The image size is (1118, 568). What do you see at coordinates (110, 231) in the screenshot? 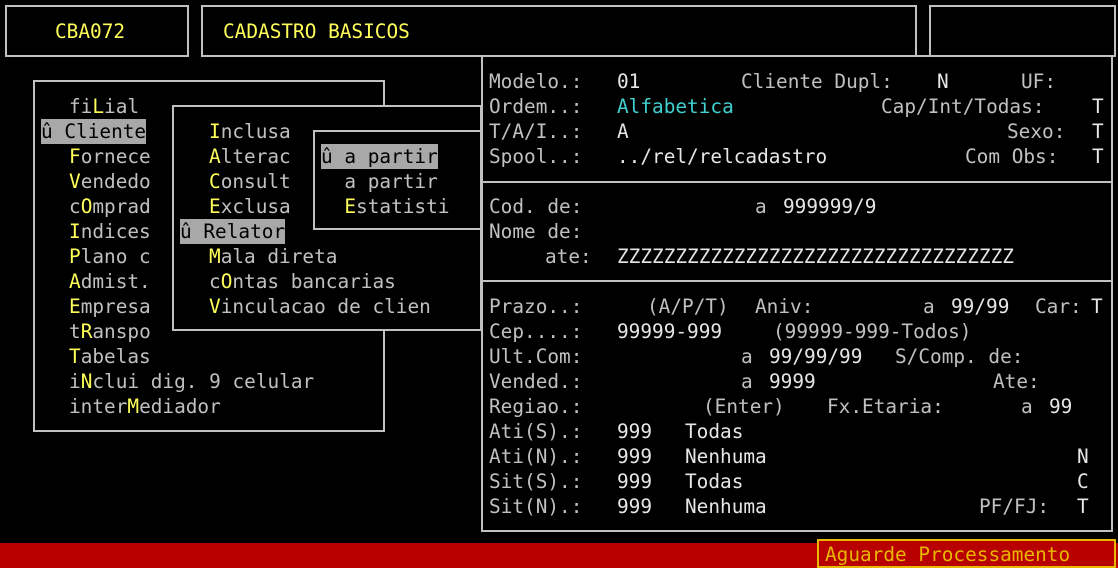
I see `main-menu-item: Indices` at bounding box center [110, 231].